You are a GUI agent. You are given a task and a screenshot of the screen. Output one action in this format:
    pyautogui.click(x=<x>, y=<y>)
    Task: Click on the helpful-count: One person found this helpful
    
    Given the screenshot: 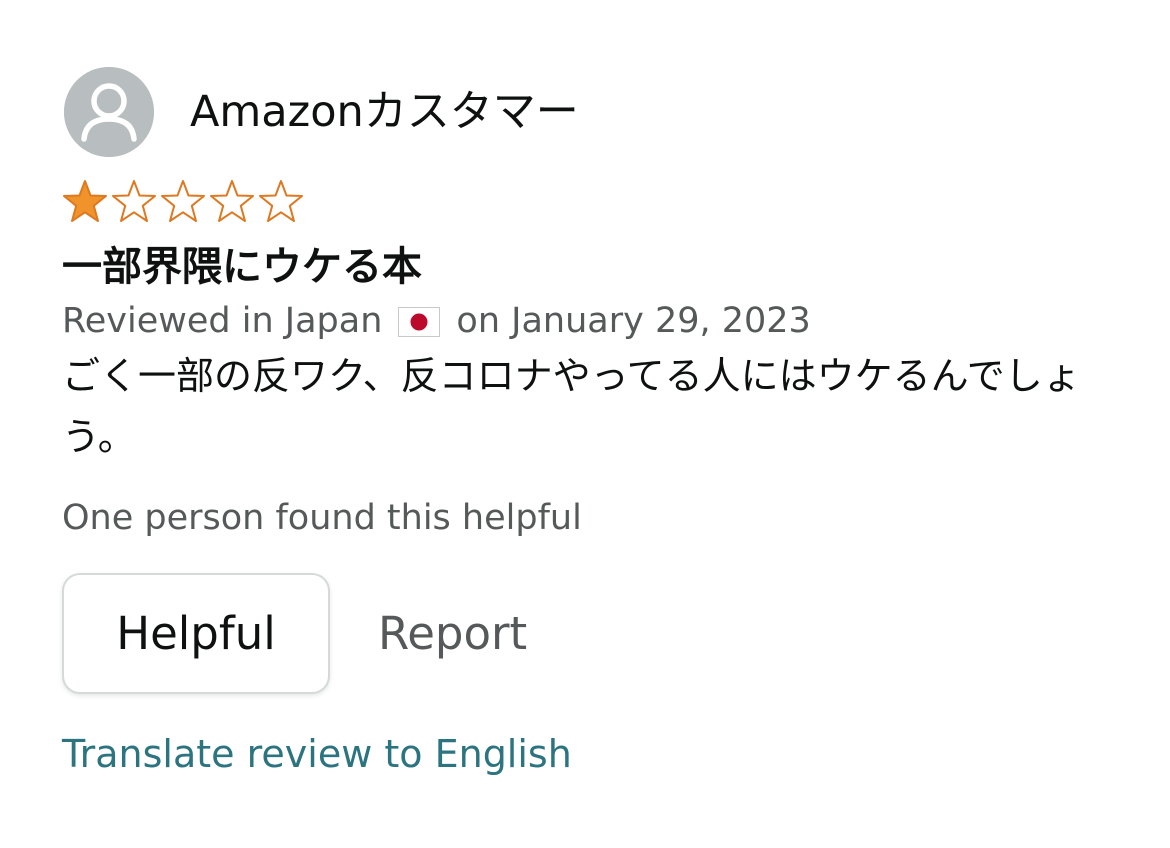 What is the action you would take?
    pyautogui.click(x=322, y=518)
    